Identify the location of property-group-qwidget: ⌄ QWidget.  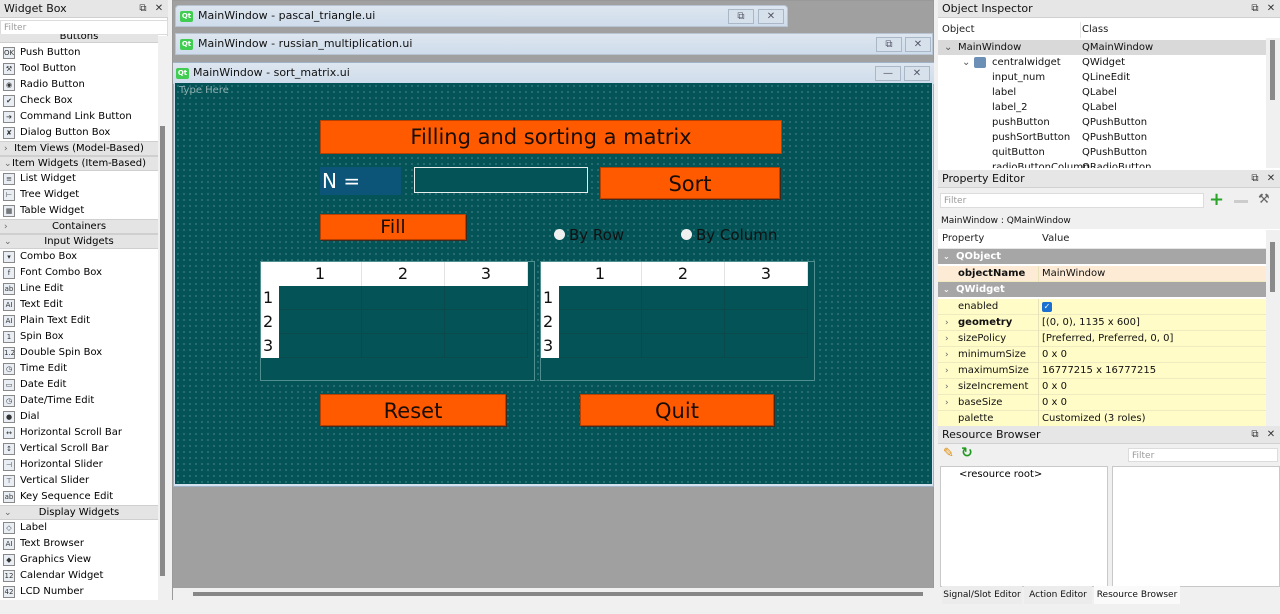
(1102, 289).